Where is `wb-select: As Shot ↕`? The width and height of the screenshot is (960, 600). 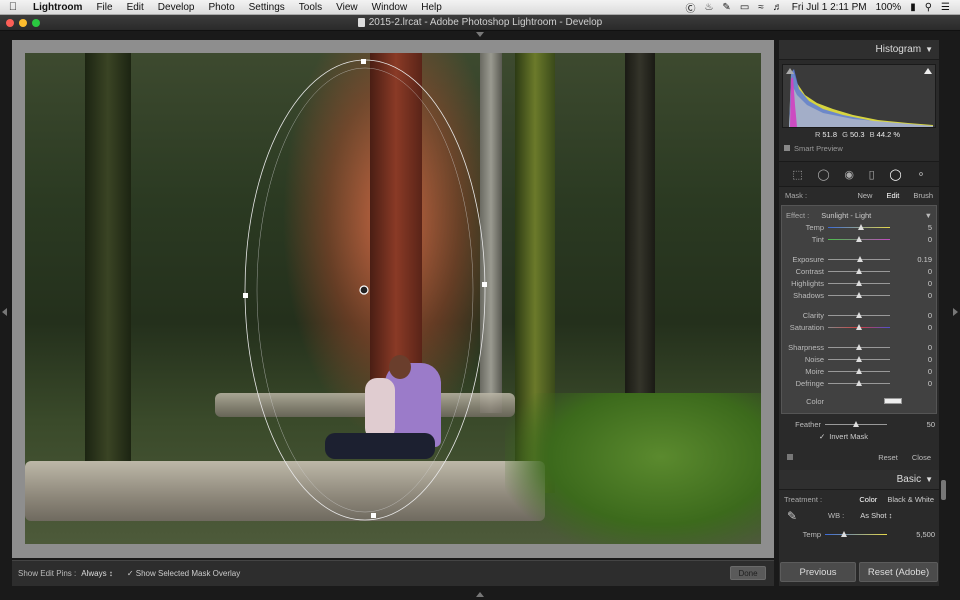 wb-select: As Shot ↕ is located at coordinates (876, 515).